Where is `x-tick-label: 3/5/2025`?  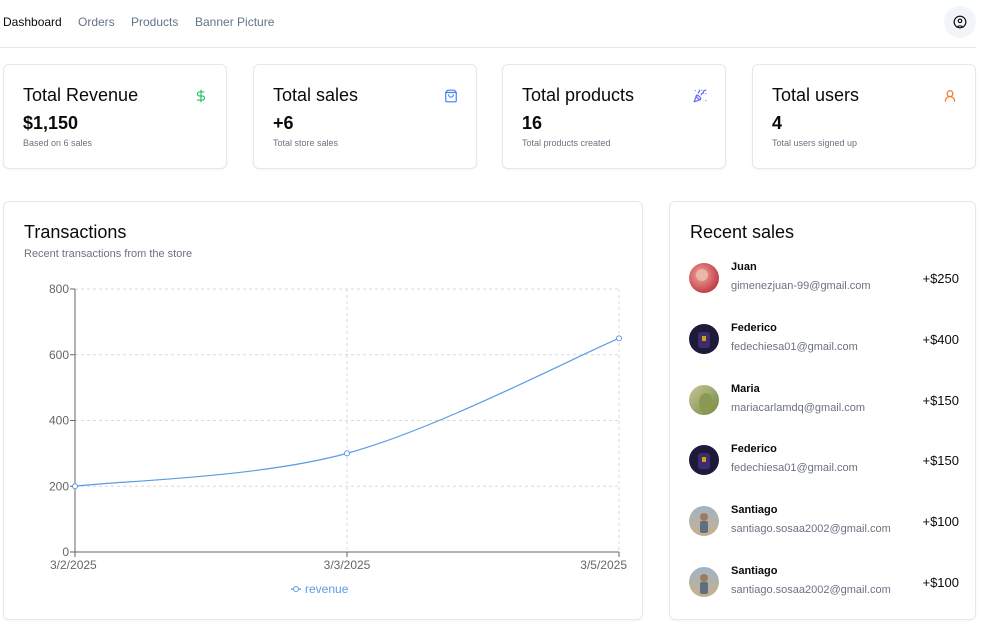 x-tick-label: 3/5/2025 is located at coordinates (603, 565).